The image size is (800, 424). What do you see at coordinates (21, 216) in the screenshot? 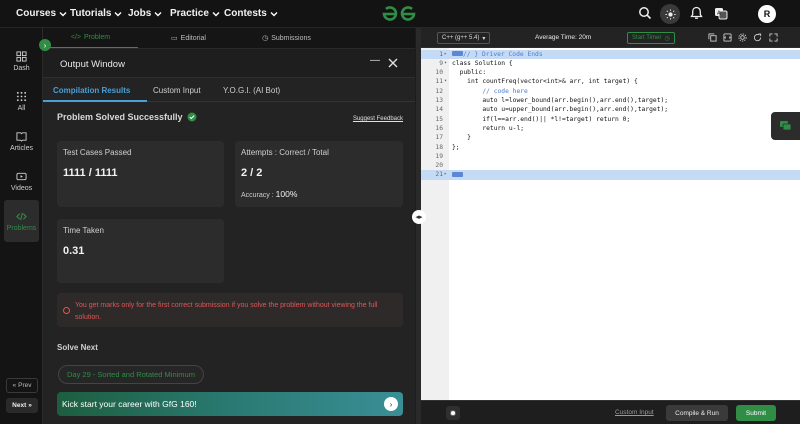
I see `code-icon` at bounding box center [21, 216].